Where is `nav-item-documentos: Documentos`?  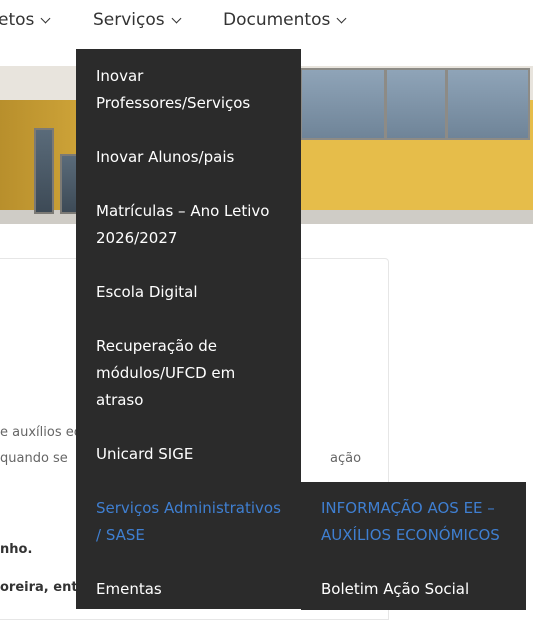 nav-item-documentos: Documentos is located at coordinates (285, 20).